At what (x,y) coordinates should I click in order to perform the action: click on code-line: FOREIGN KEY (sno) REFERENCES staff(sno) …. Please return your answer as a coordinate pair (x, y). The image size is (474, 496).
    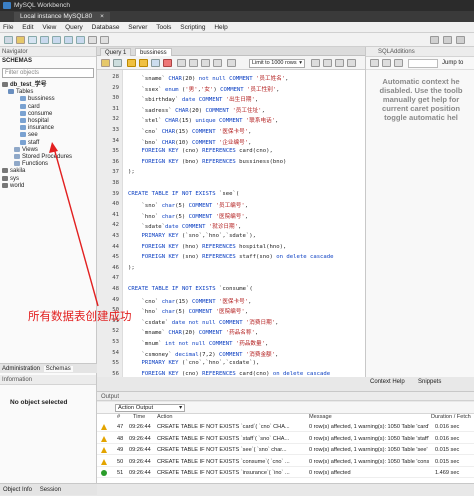
    Looking at the image, I should click on (237, 257).